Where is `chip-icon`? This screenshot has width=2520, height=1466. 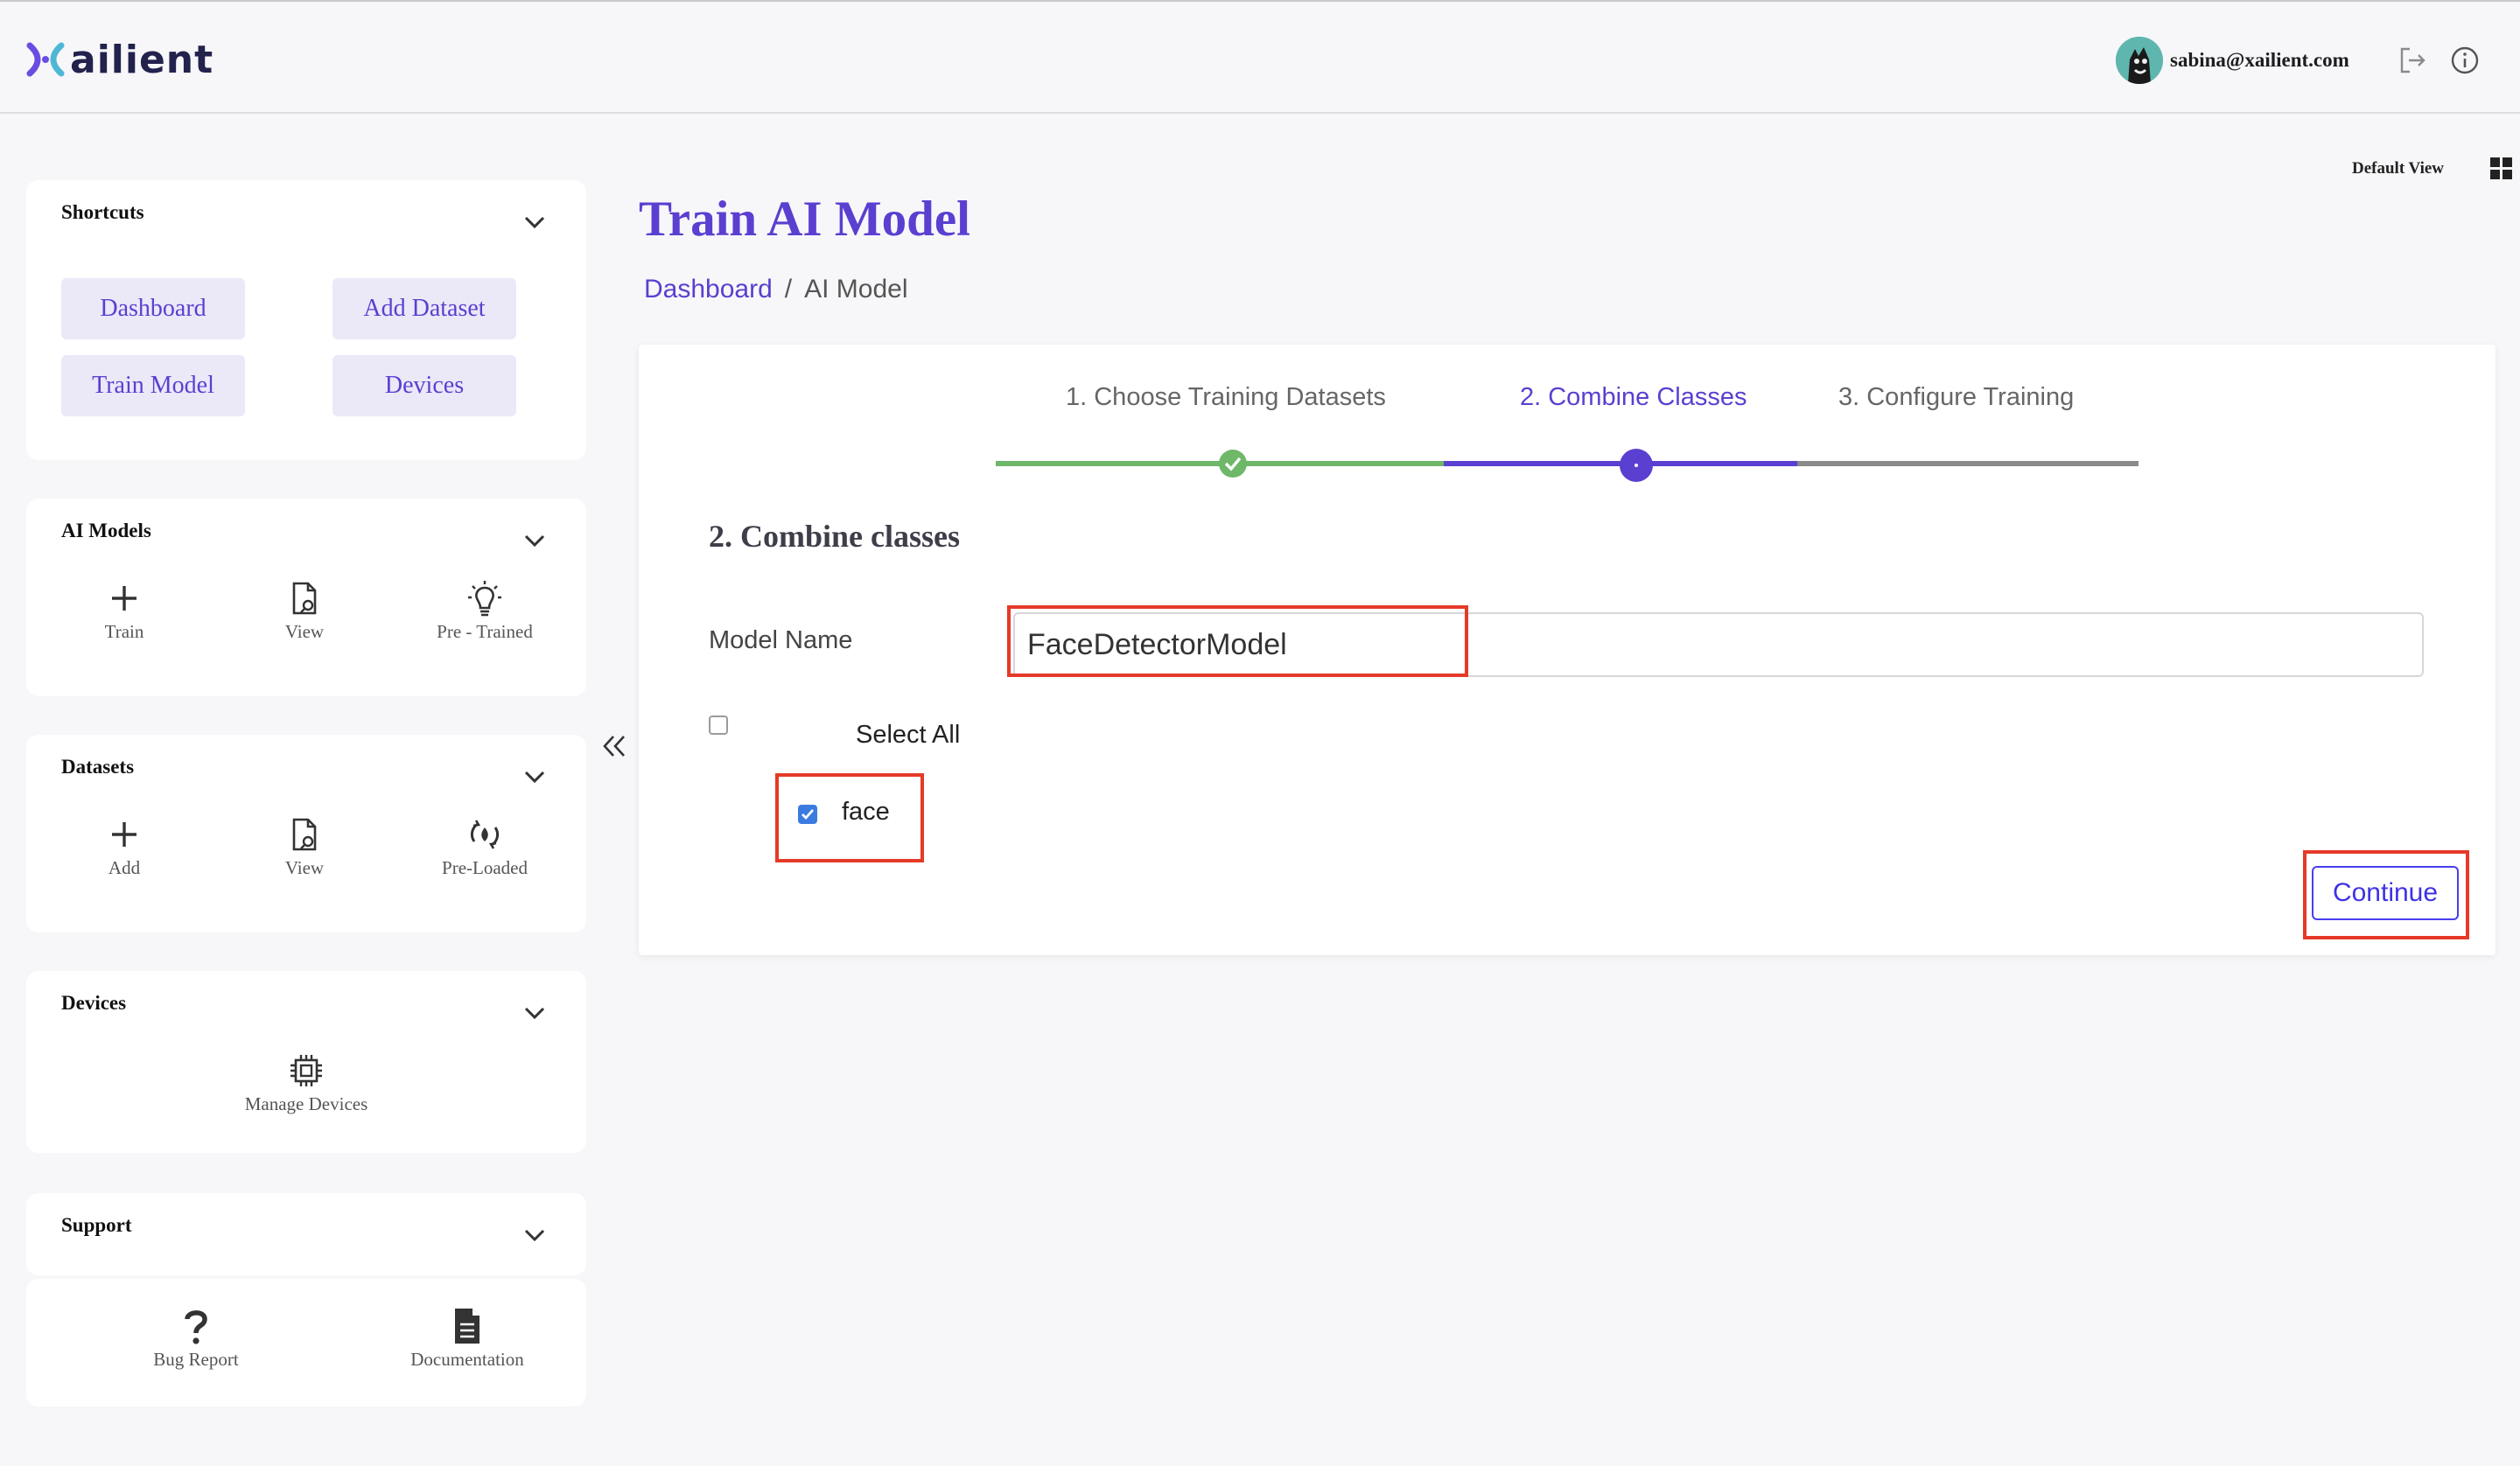 chip-icon is located at coordinates (306, 1070).